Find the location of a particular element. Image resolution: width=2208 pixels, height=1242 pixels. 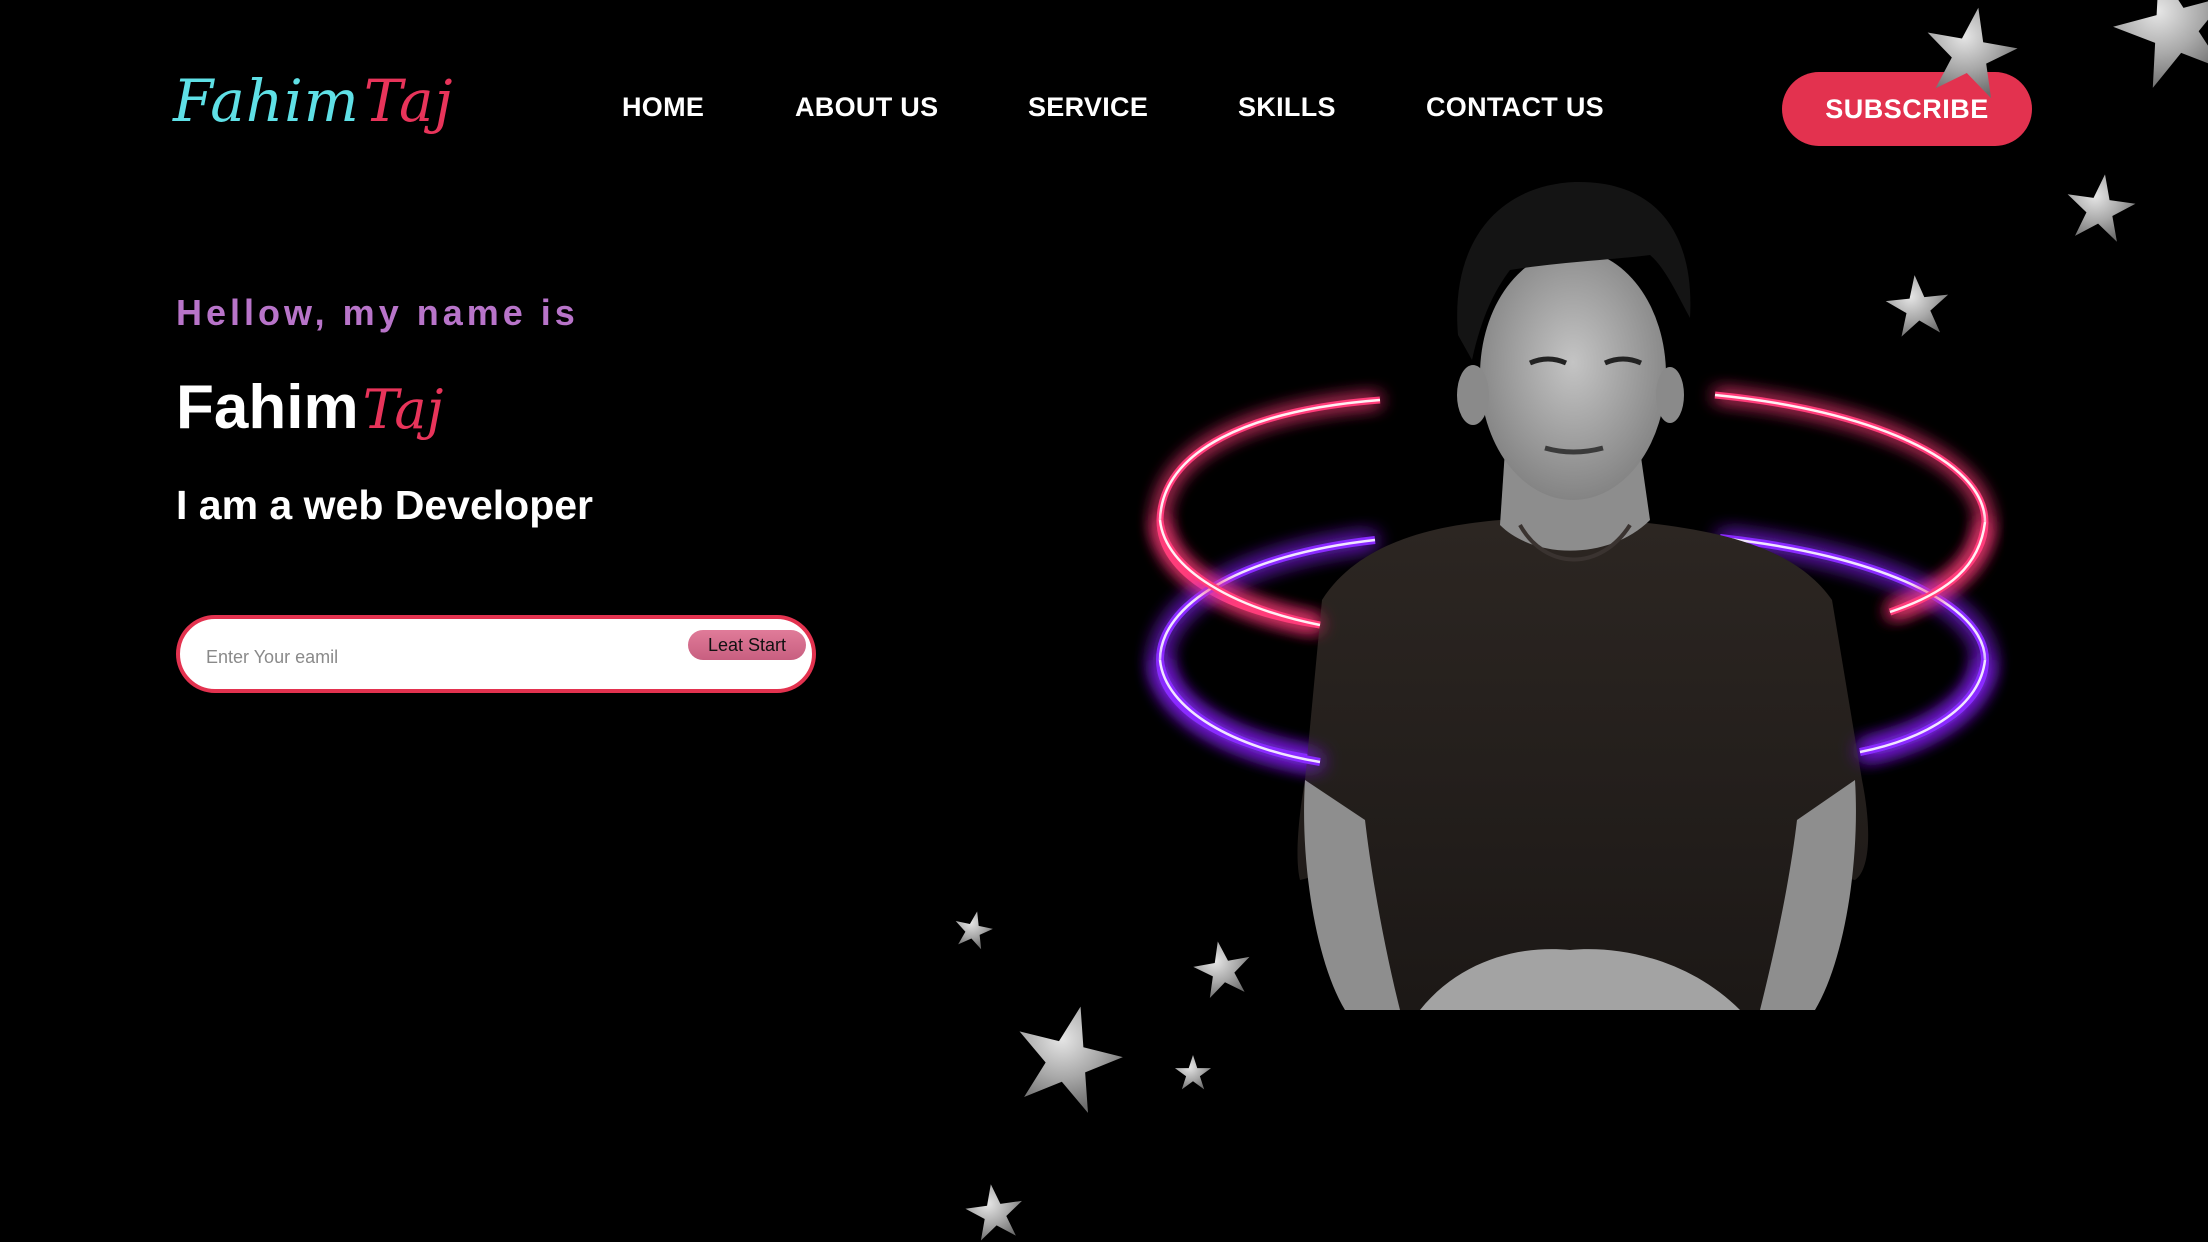

hero-name-first: Fahim is located at coordinates (267, 407).